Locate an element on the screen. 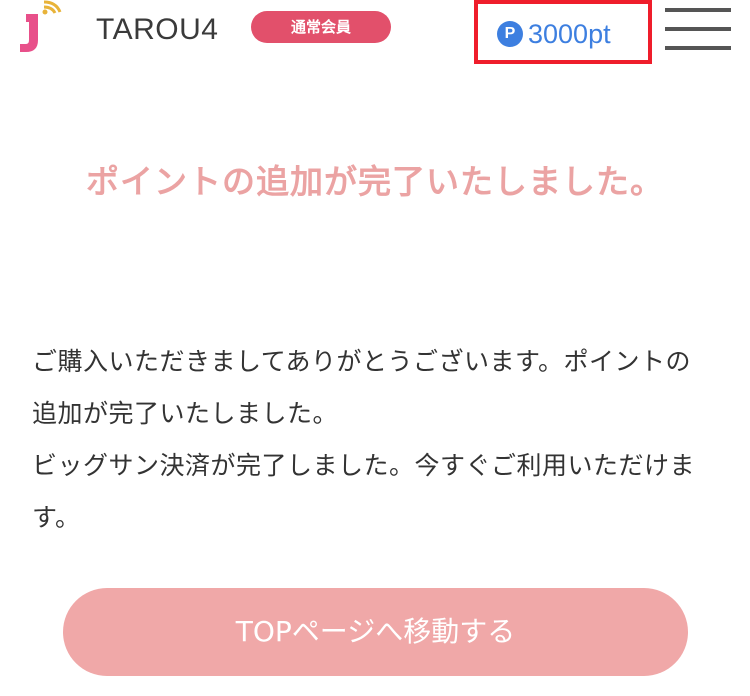  message-line: ご購入いただきましてありがとうございます。ポイントの追加が完了いたしました。 is located at coordinates (362, 387).